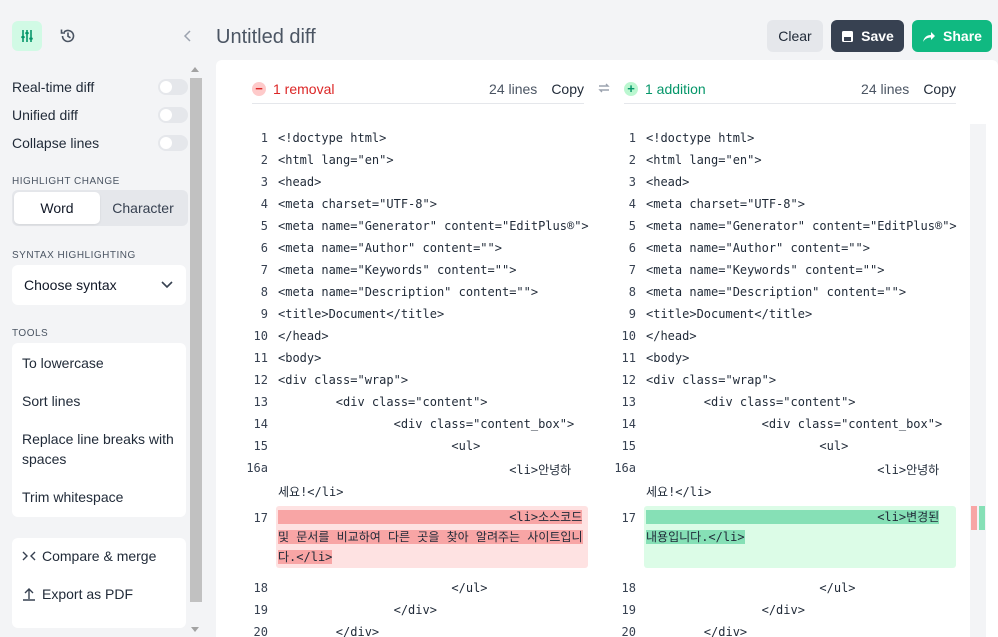  I want to click on minus-circle-icon: −, so click(259, 88).